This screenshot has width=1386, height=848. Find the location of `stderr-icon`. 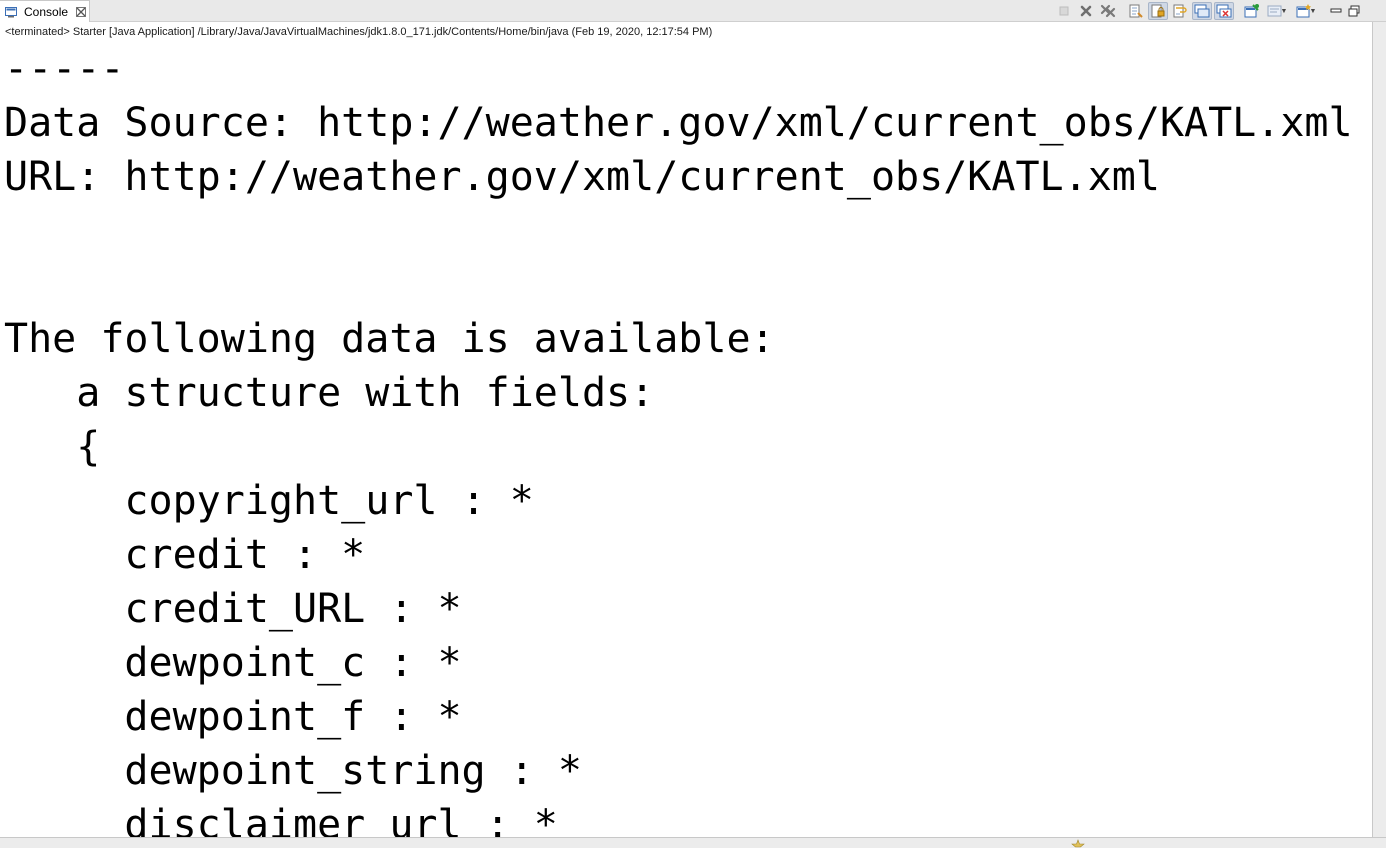

stderr-icon is located at coordinates (1224, 11).